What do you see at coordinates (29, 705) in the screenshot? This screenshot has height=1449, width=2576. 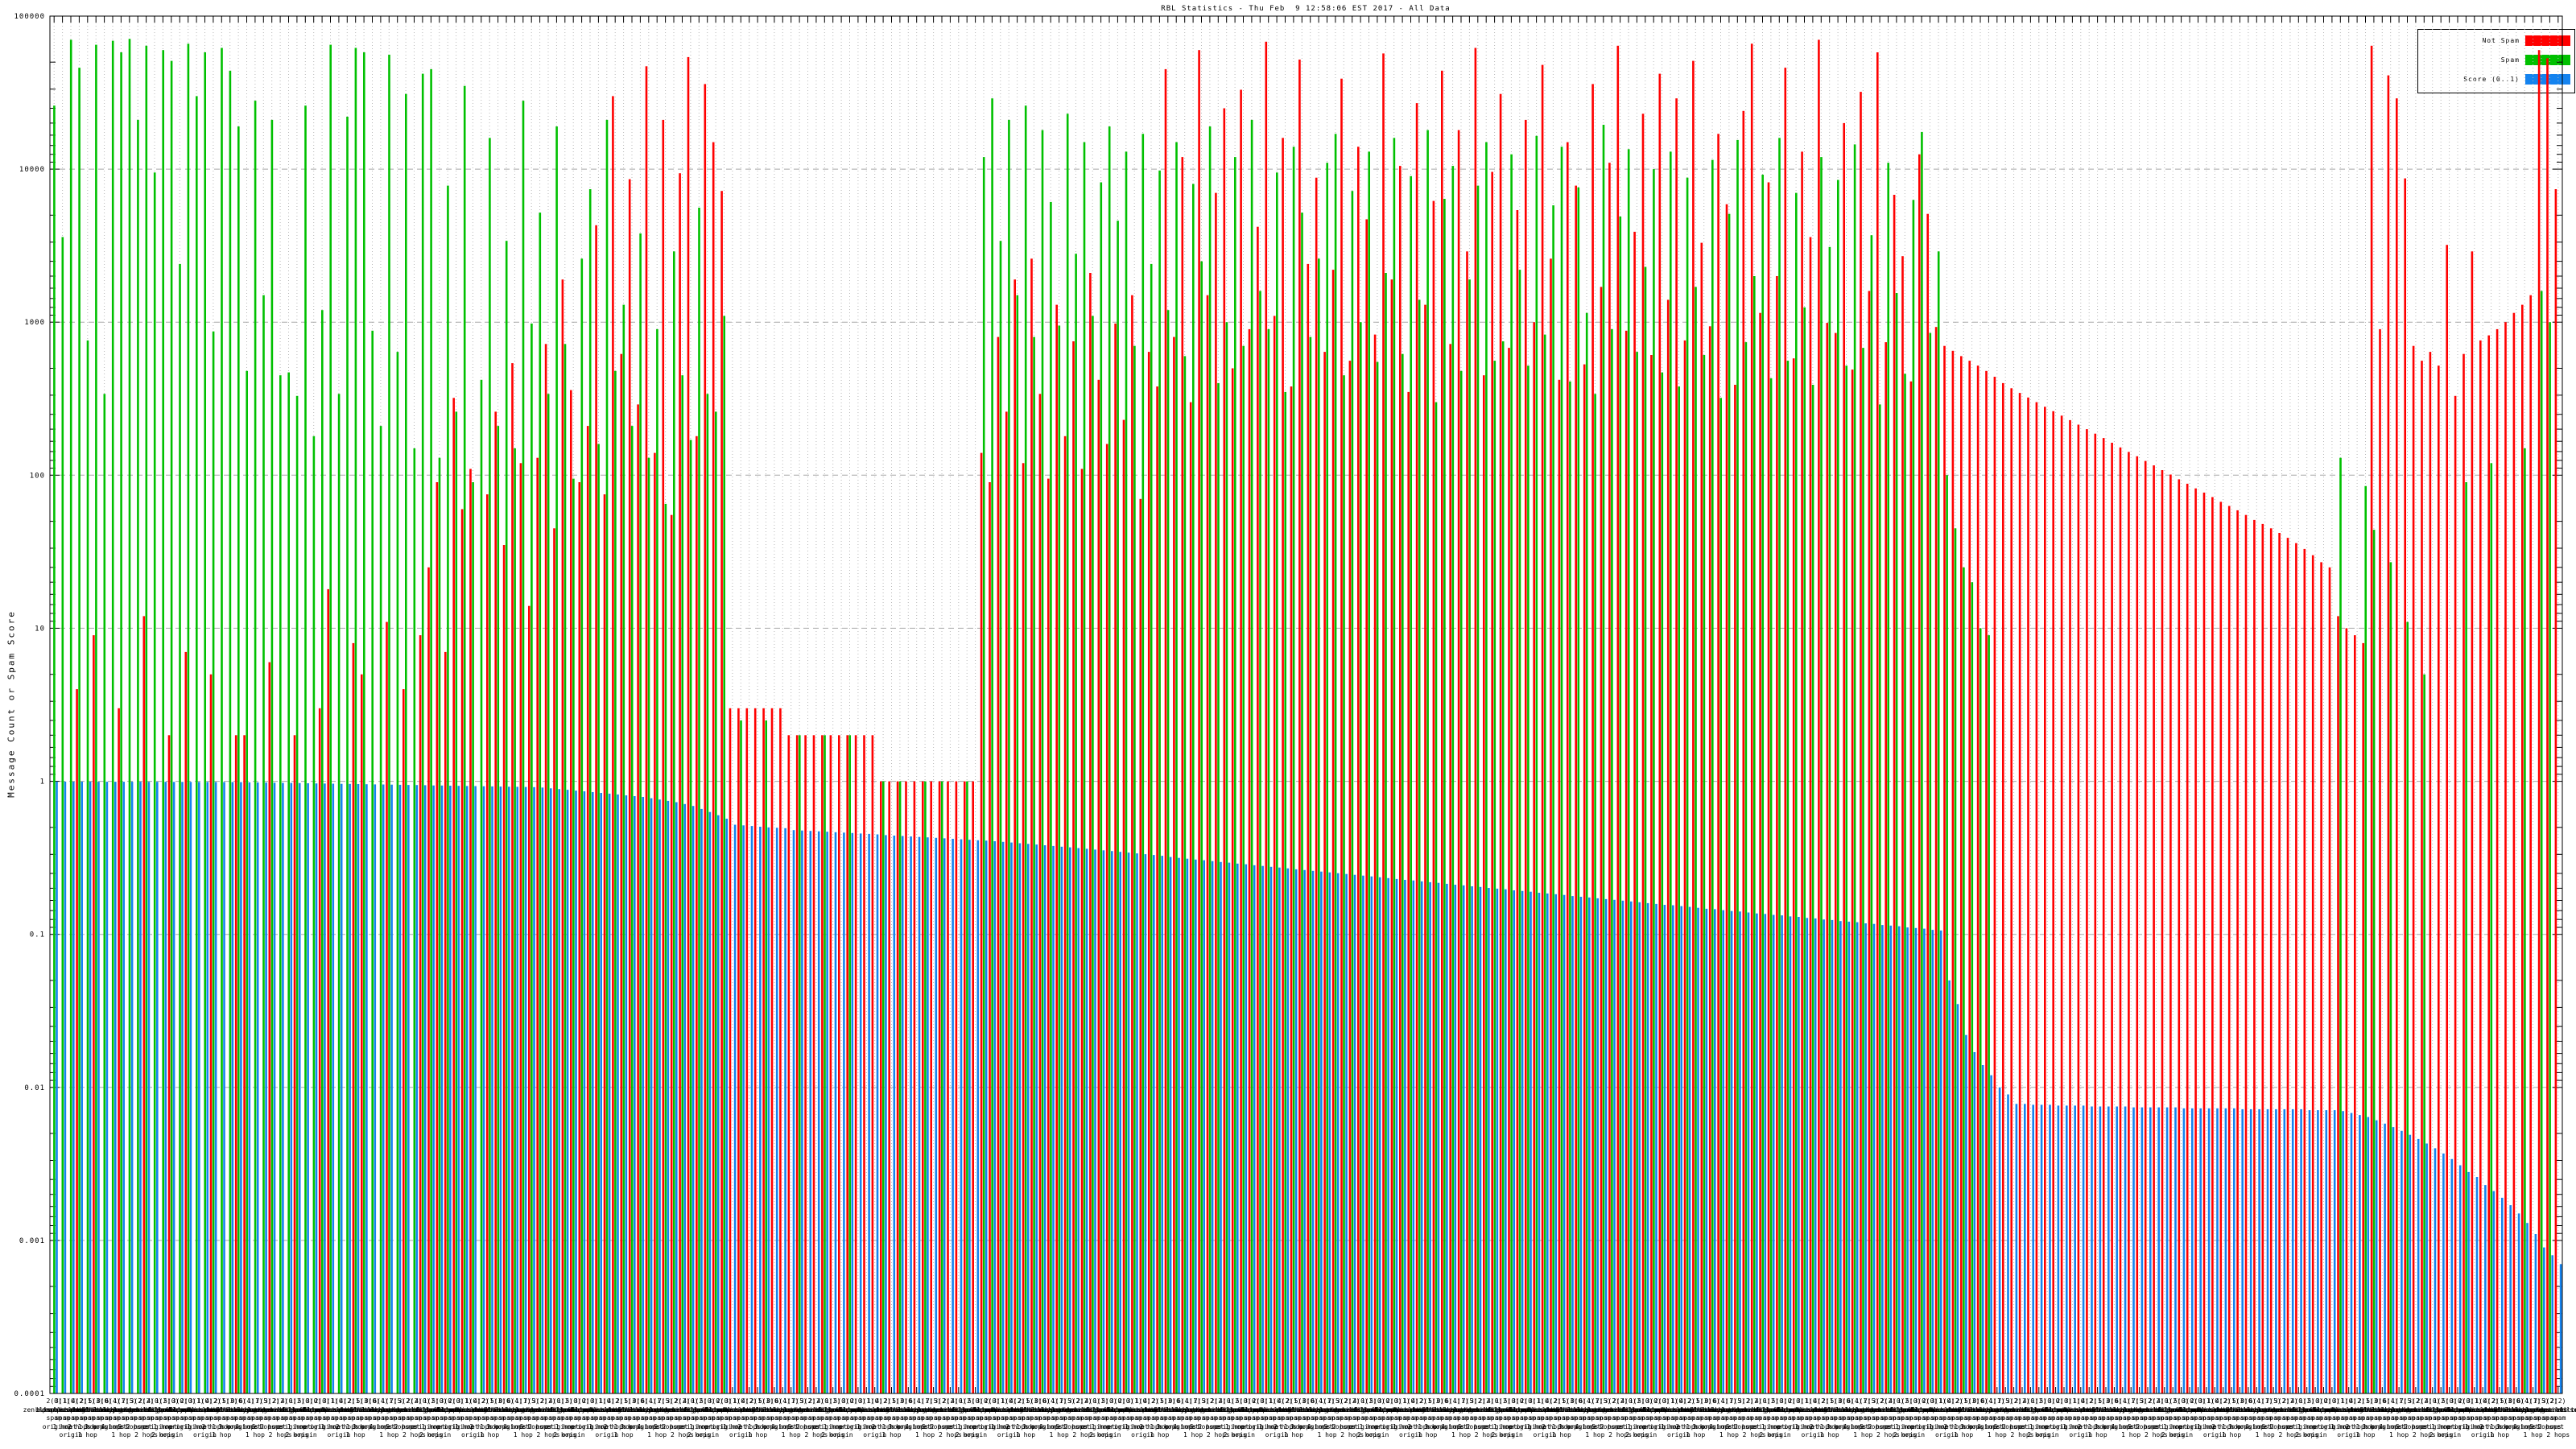 I see `y-tick-labels: 100000 10000 1000 100 10 1 0.1 0.01 0.001 0.0001` at bounding box center [29, 705].